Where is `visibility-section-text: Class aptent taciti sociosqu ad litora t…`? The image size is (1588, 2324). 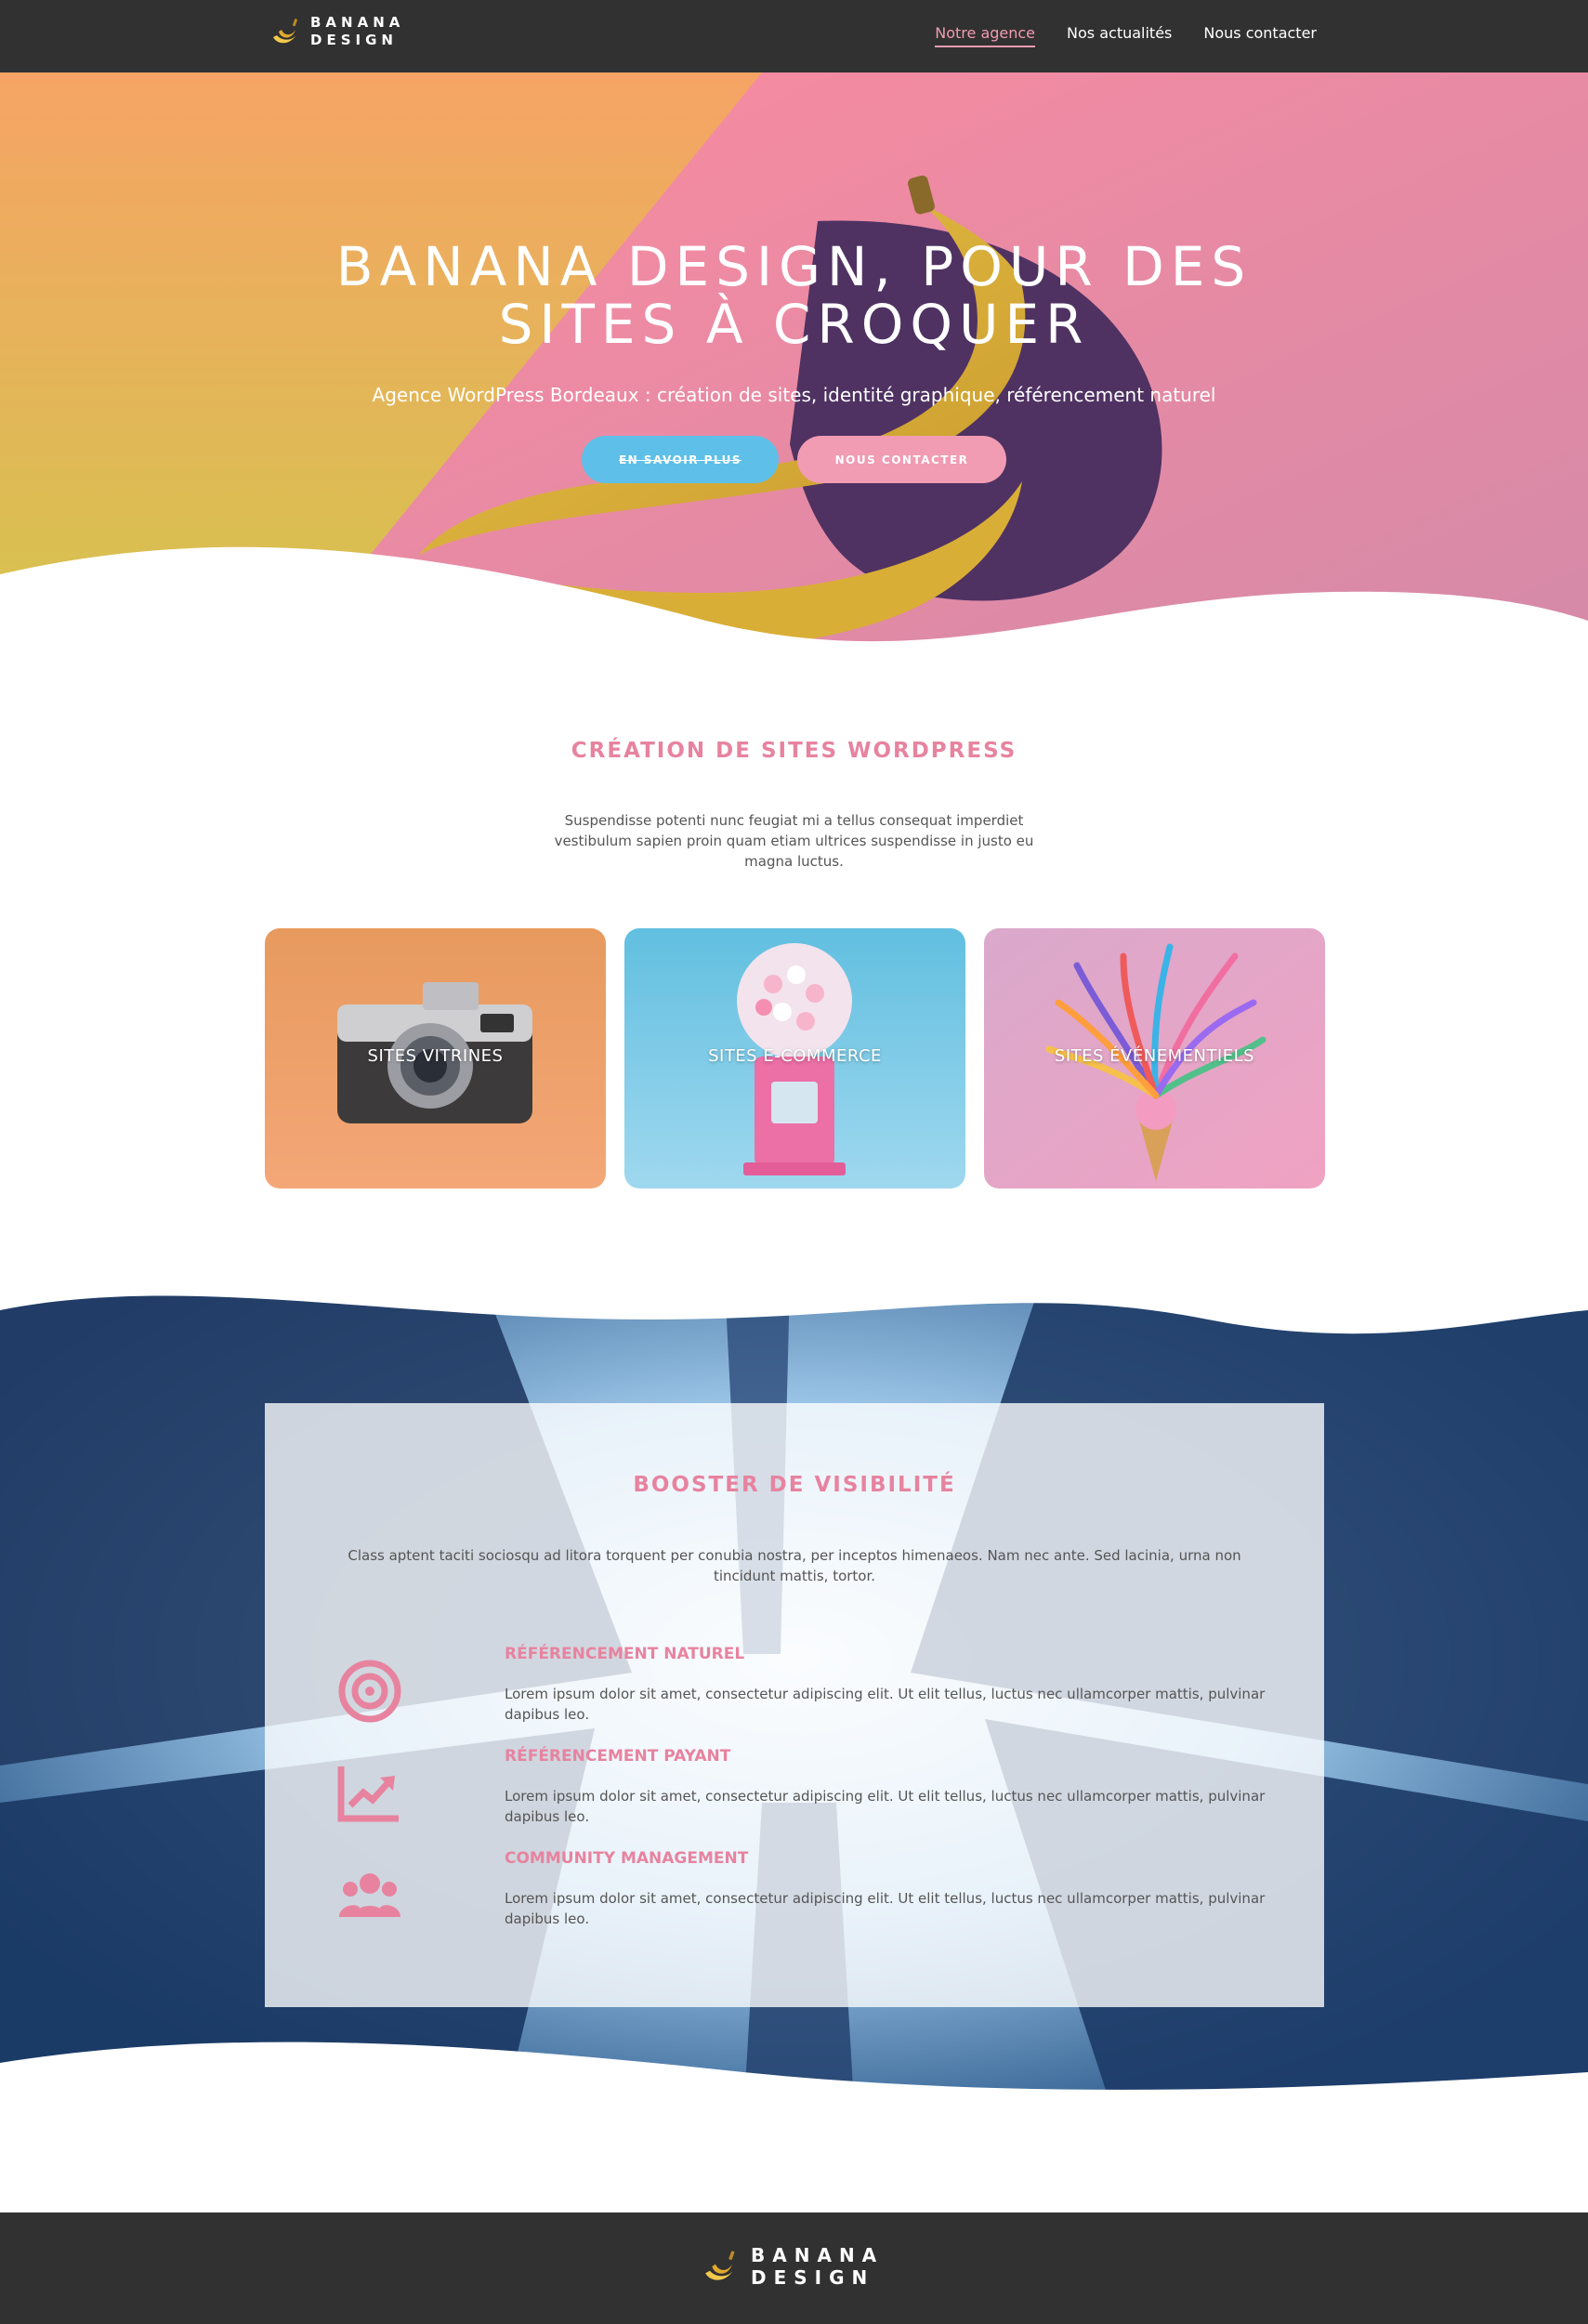 visibility-section-text: Class aptent taciti sociosqu ad litora t… is located at coordinates (794, 1565).